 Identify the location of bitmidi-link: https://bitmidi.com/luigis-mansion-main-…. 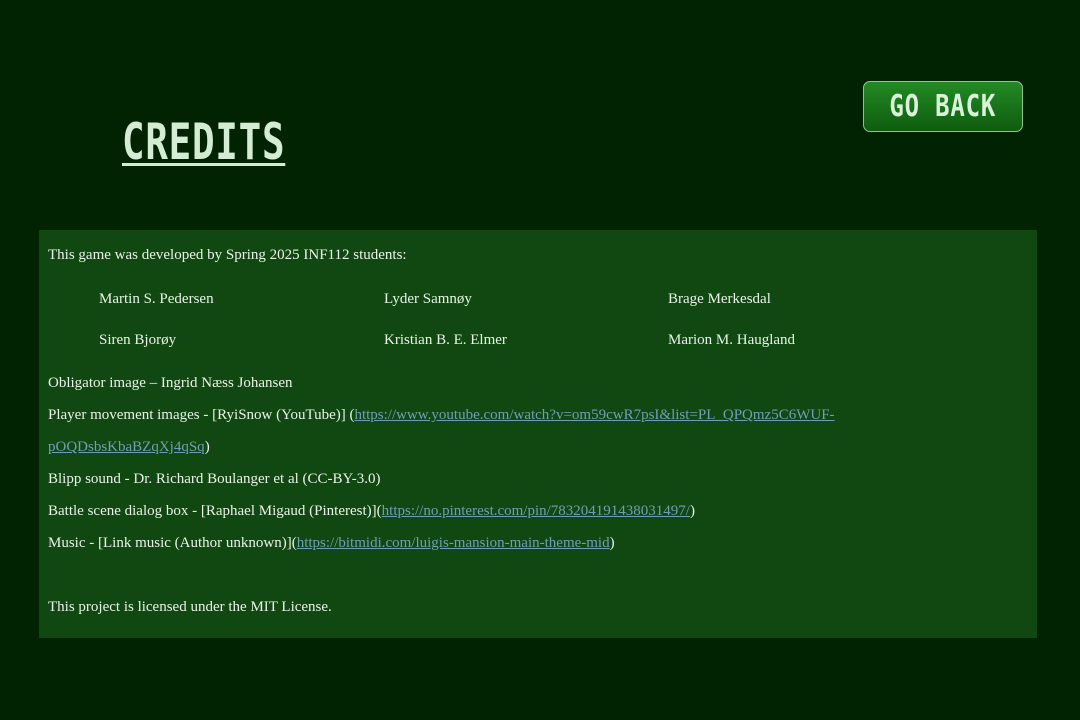
(453, 543).